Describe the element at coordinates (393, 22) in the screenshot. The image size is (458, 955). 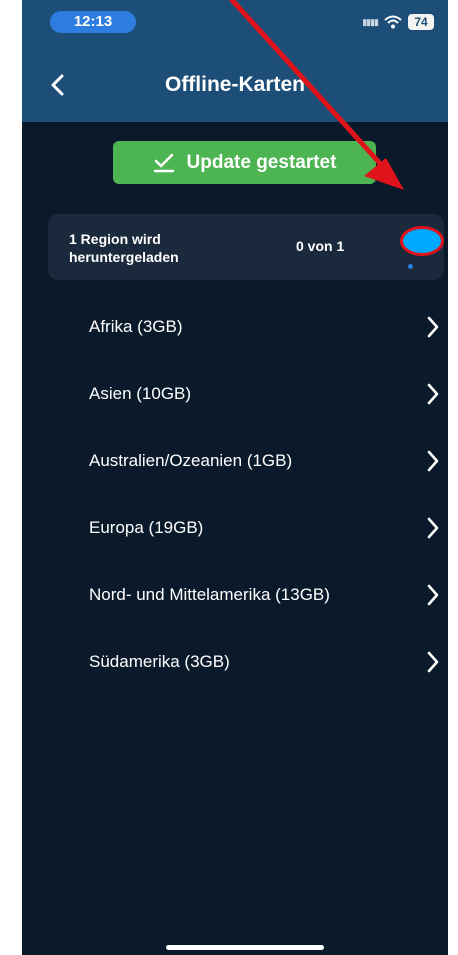
I see `wifi-icon` at that location.